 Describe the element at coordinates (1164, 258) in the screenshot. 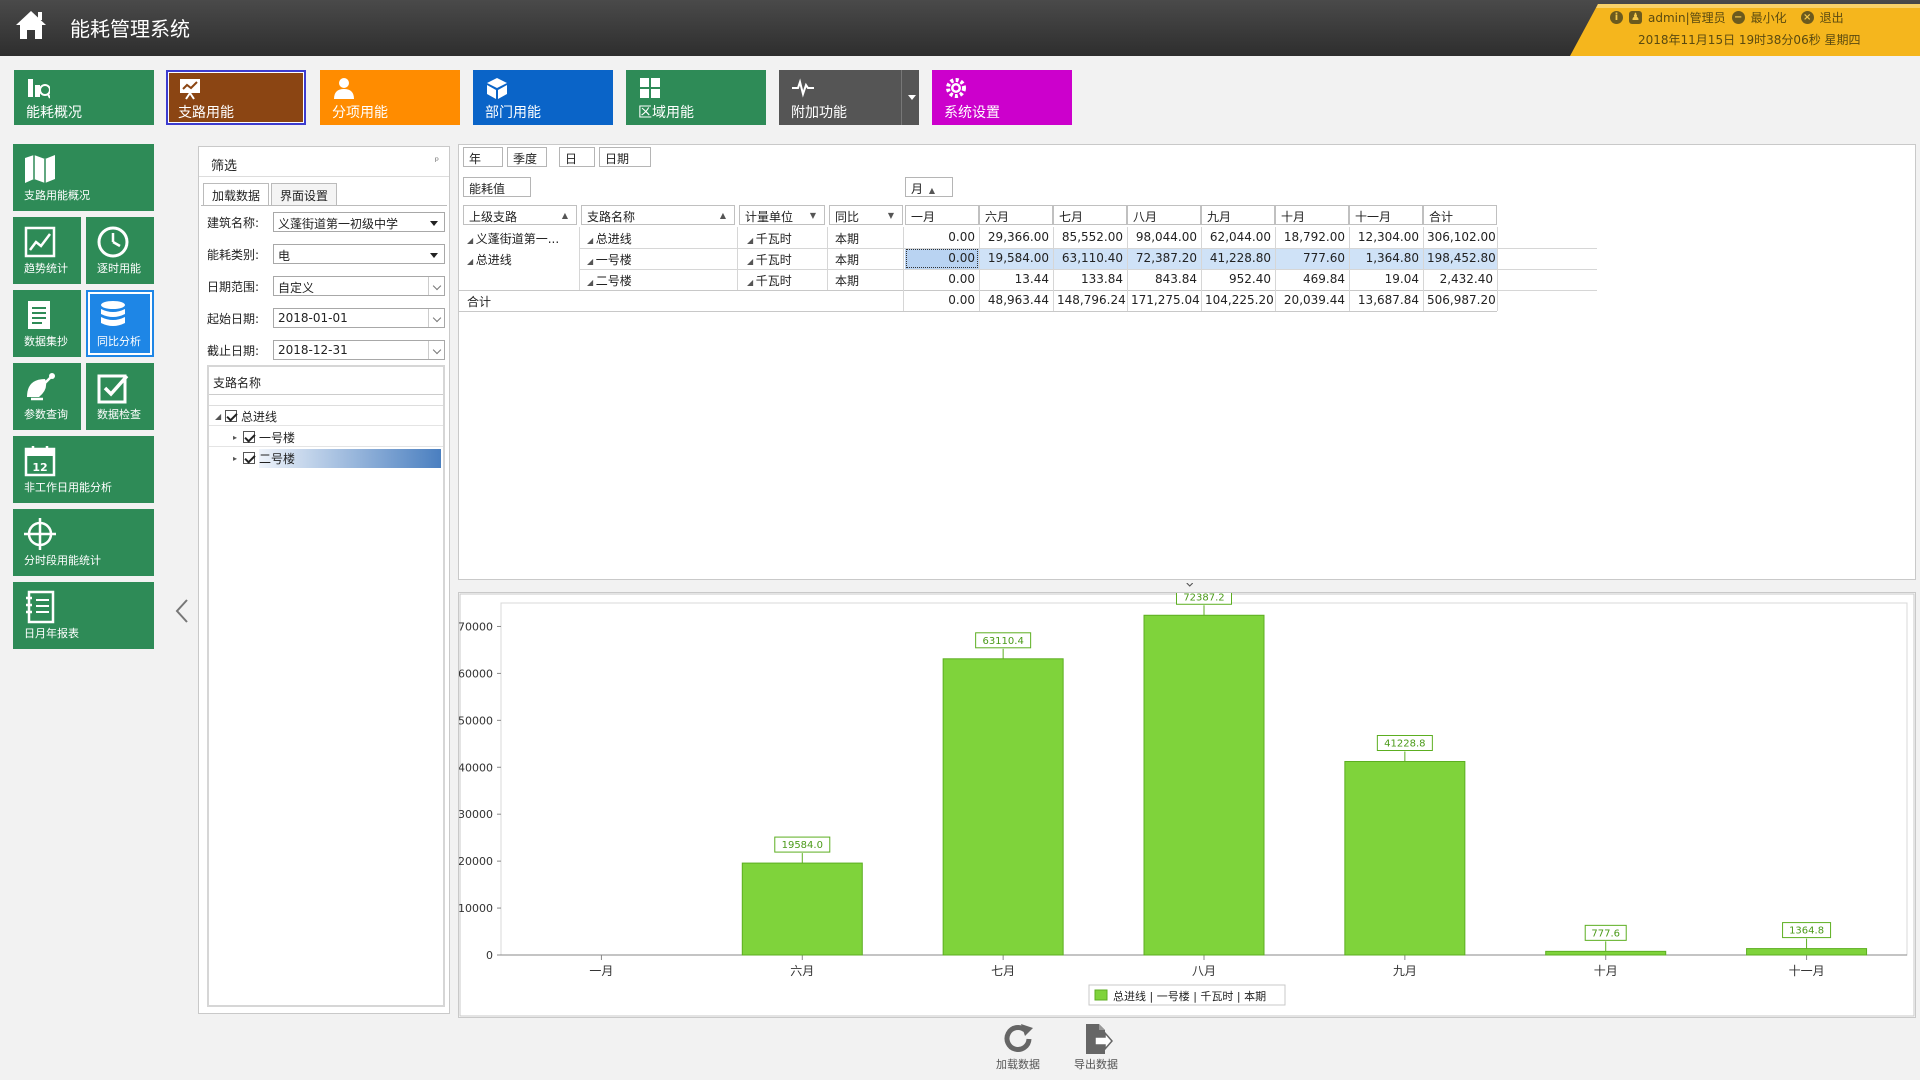

I see `value-cell: 72,387.20` at that location.